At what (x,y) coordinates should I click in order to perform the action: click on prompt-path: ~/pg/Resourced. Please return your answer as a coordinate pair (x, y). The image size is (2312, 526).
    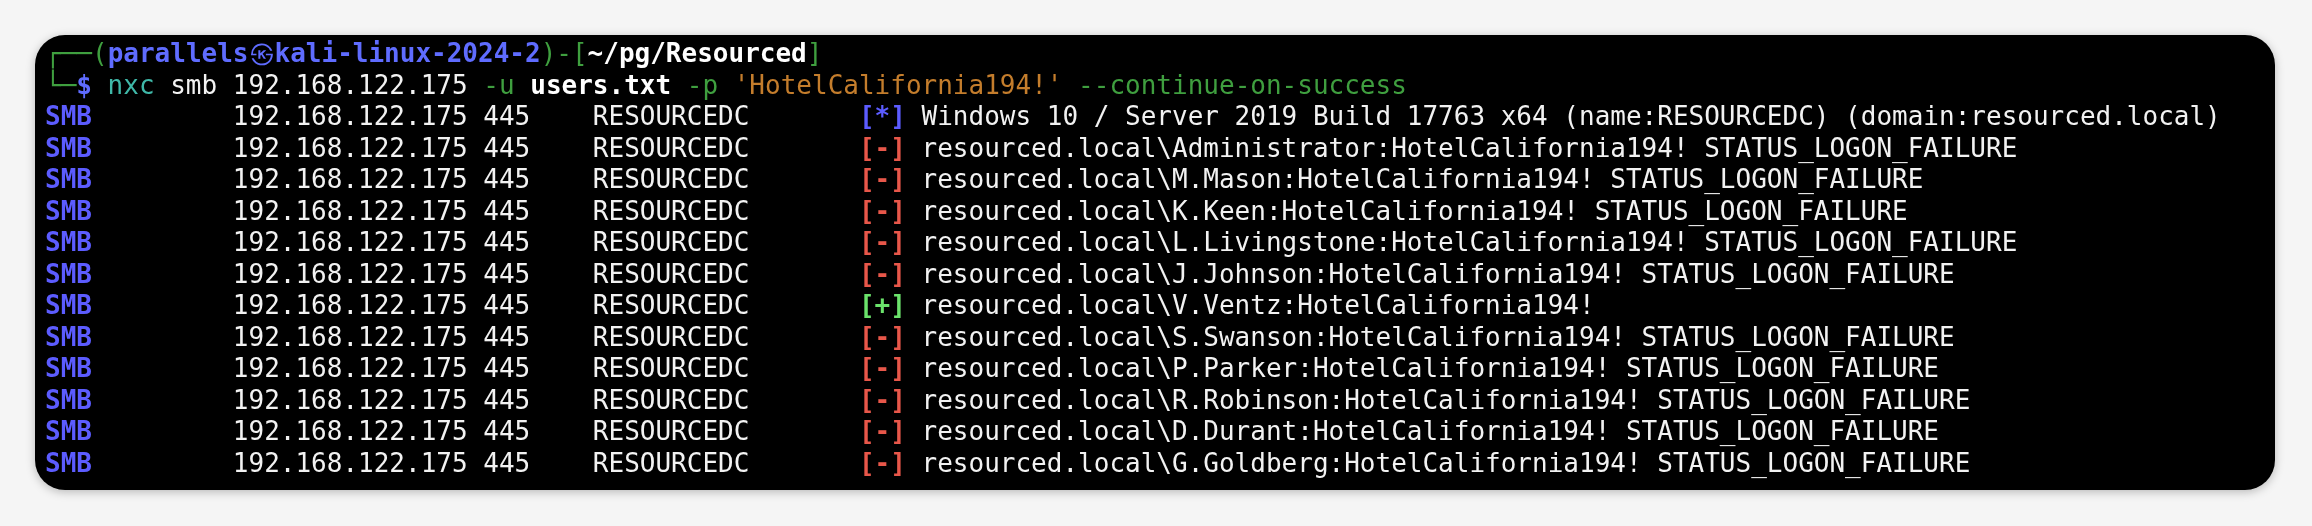
    Looking at the image, I should click on (697, 54).